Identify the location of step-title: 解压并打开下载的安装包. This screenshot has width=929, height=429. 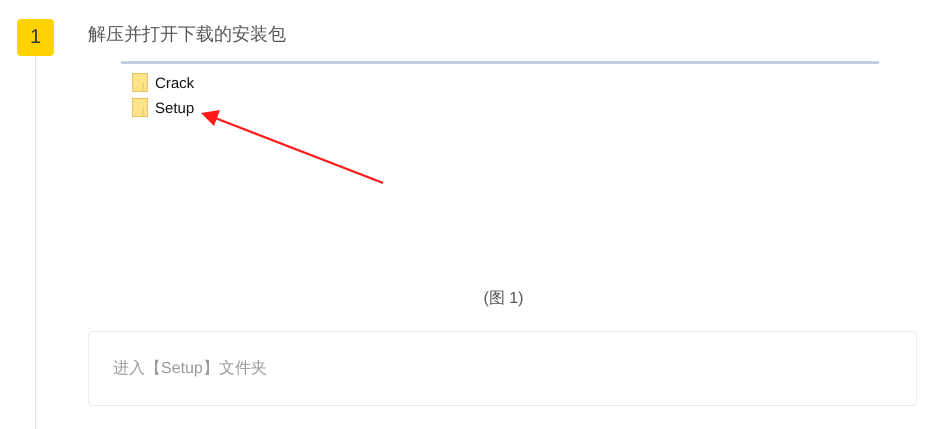
(187, 34).